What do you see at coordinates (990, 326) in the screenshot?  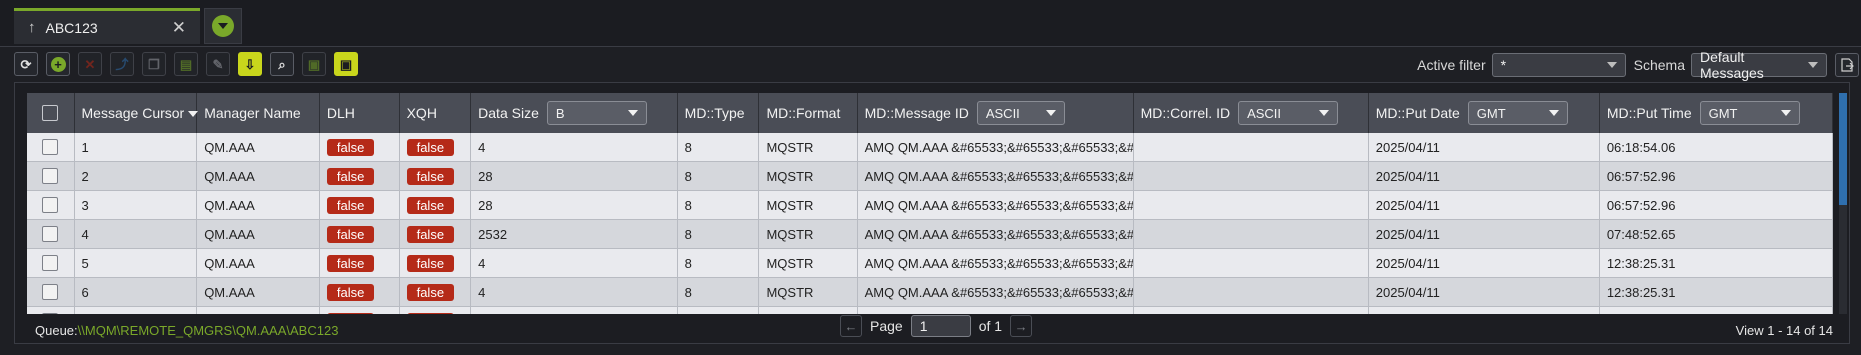 I see `page-of-label: of 1` at bounding box center [990, 326].